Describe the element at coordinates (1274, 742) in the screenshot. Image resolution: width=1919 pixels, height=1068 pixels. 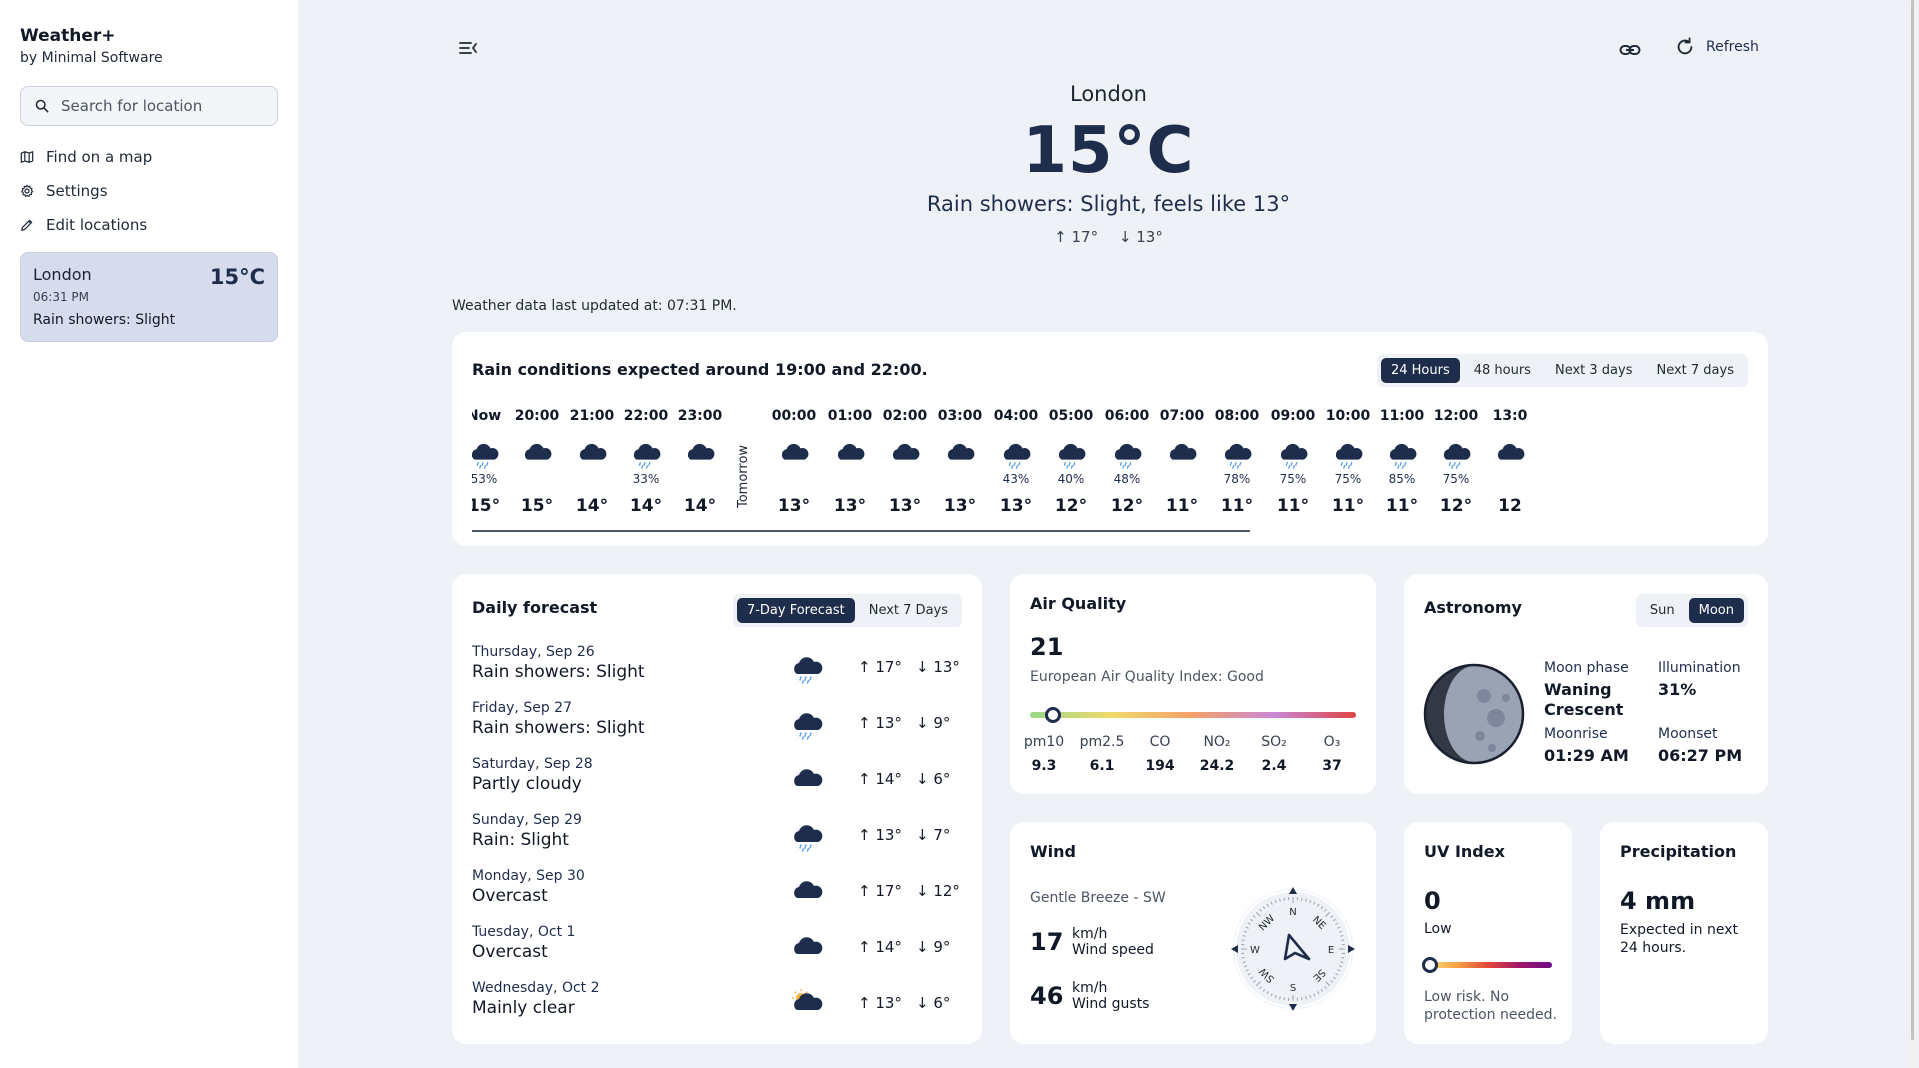
I see `pollutant-name: SO₂` at that location.